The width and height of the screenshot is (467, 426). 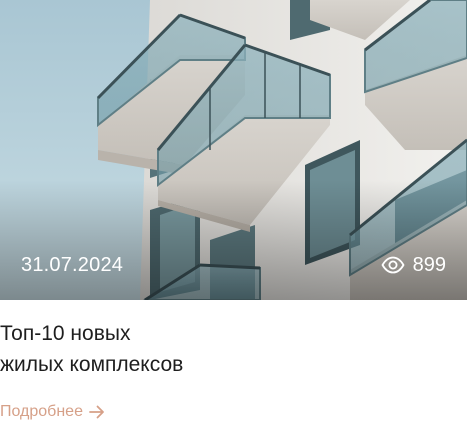 What do you see at coordinates (393, 265) in the screenshot?
I see `eye-icon` at bounding box center [393, 265].